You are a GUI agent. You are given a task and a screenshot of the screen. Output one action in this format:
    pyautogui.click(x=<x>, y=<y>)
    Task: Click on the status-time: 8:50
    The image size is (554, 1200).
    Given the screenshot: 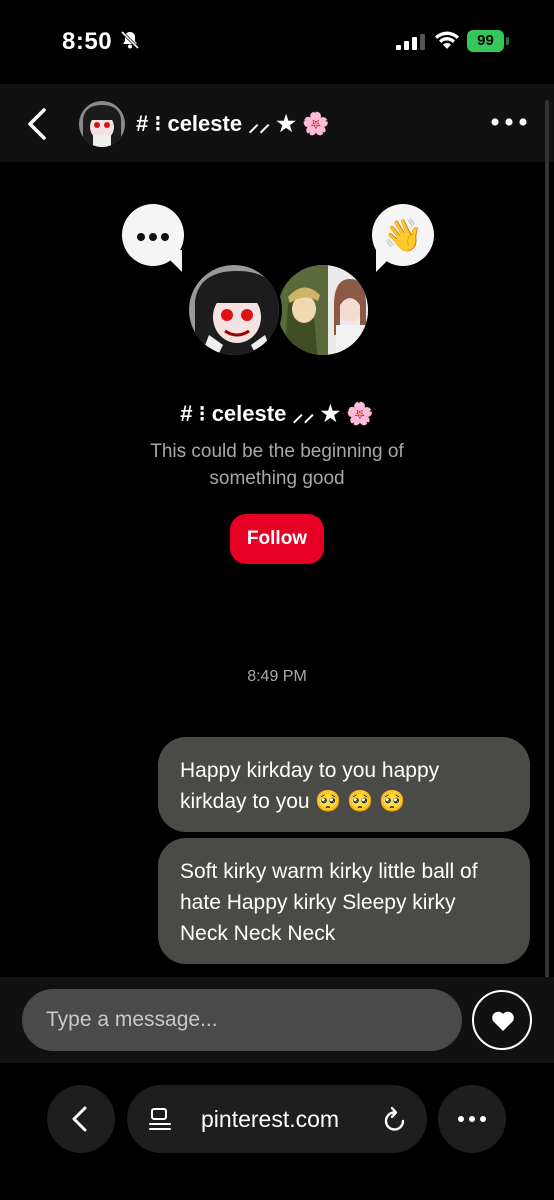 What is the action you would take?
    pyautogui.click(x=87, y=41)
    